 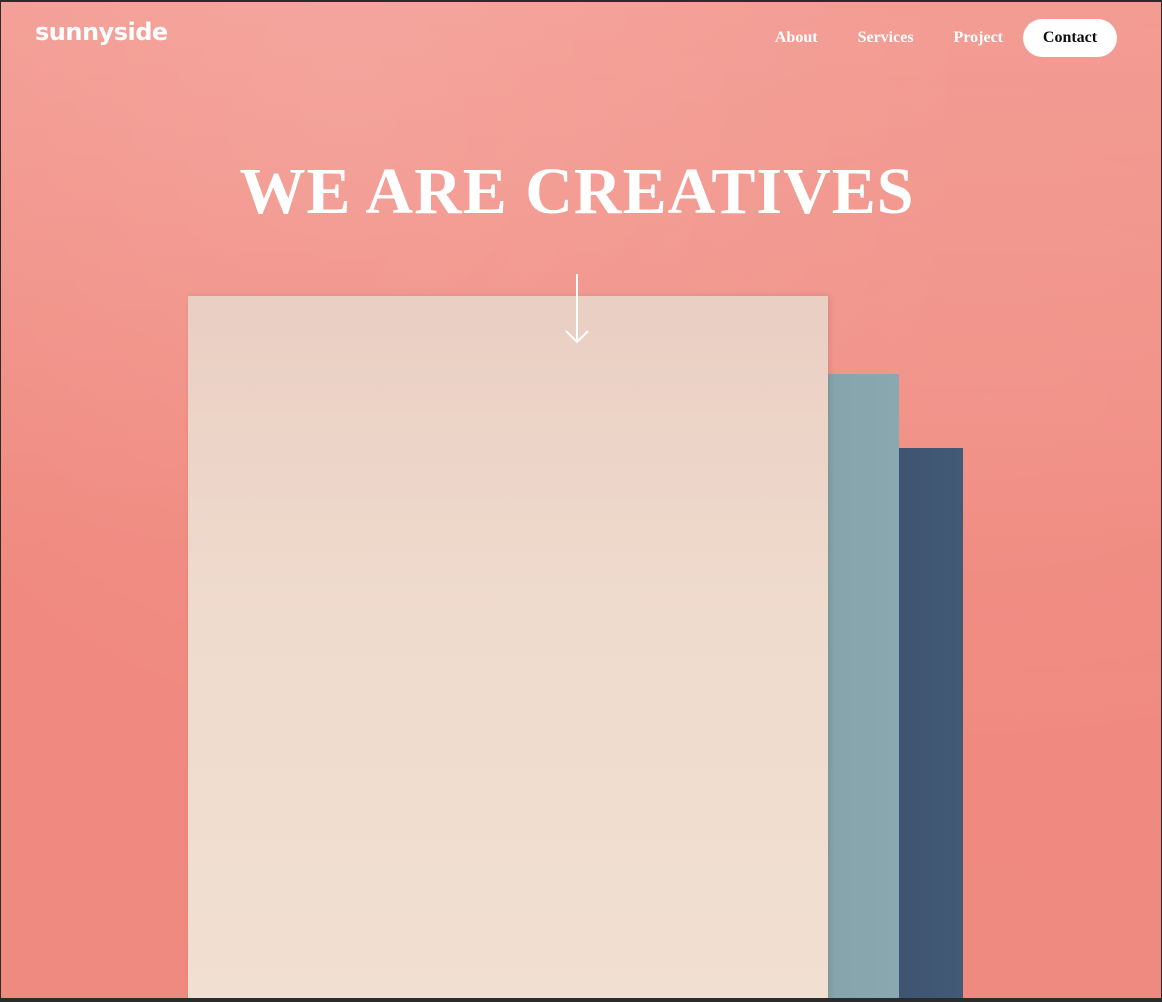 What do you see at coordinates (581, 42) in the screenshot?
I see `site-header: sunnyside About Services Project Contact` at bounding box center [581, 42].